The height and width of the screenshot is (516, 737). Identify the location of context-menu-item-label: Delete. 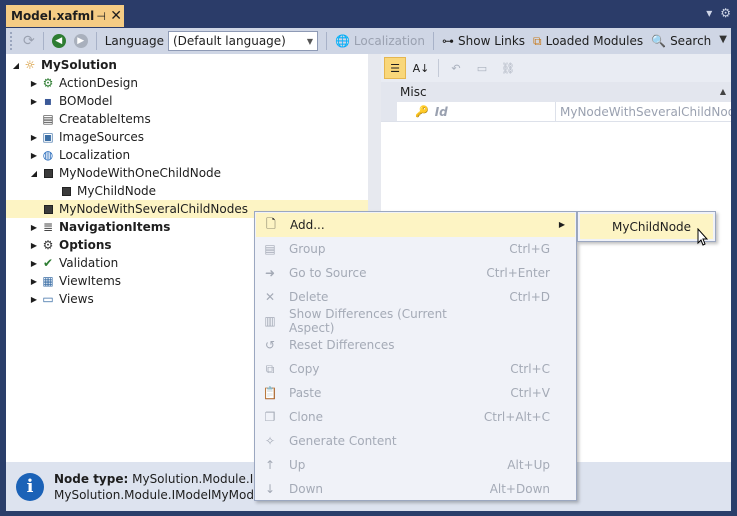
(309, 297).